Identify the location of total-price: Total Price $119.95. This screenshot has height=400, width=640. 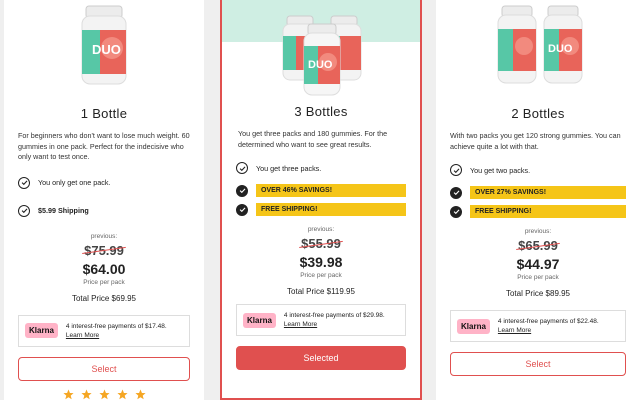
(321, 291).